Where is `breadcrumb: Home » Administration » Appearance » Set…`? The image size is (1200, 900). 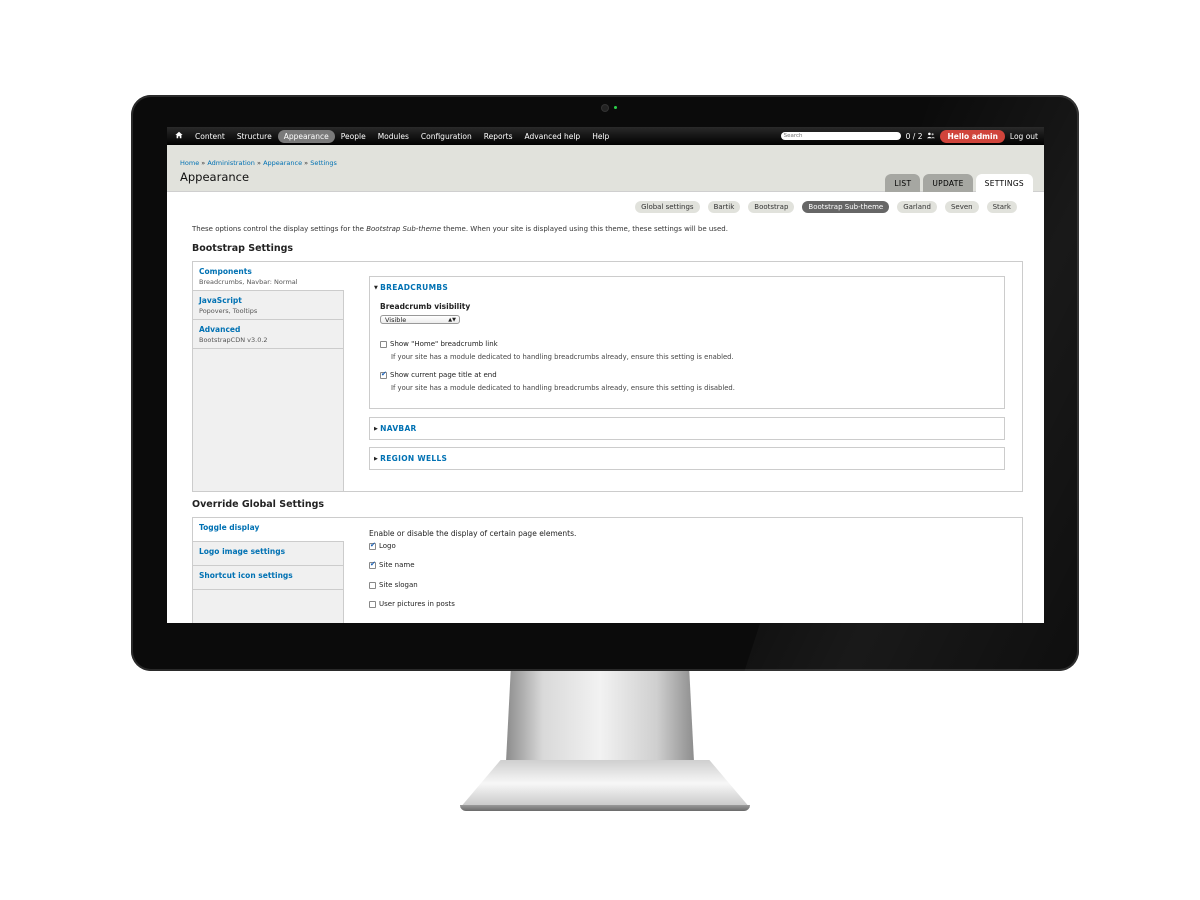
breadcrumb: Home » Administration » Appearance » Set… is located at coordinates (258, 163).